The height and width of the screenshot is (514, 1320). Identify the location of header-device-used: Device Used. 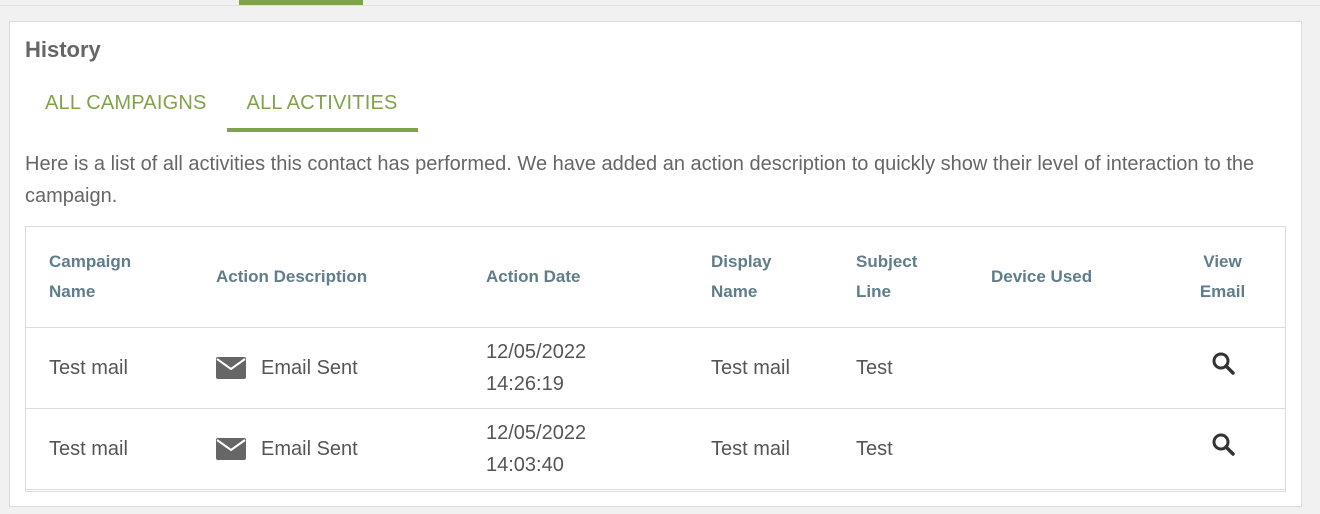
(1063, 277).